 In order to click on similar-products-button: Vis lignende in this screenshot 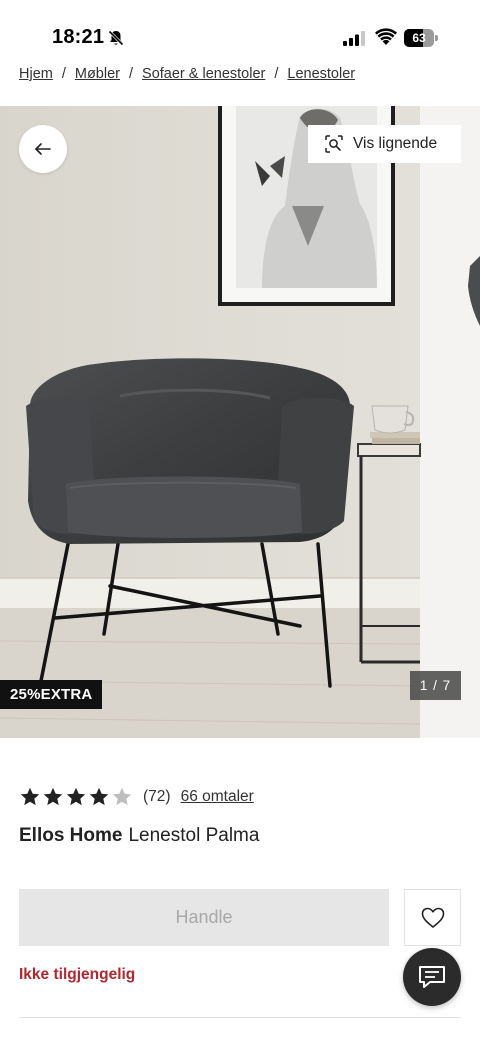, I will do `click(384, 144)`.